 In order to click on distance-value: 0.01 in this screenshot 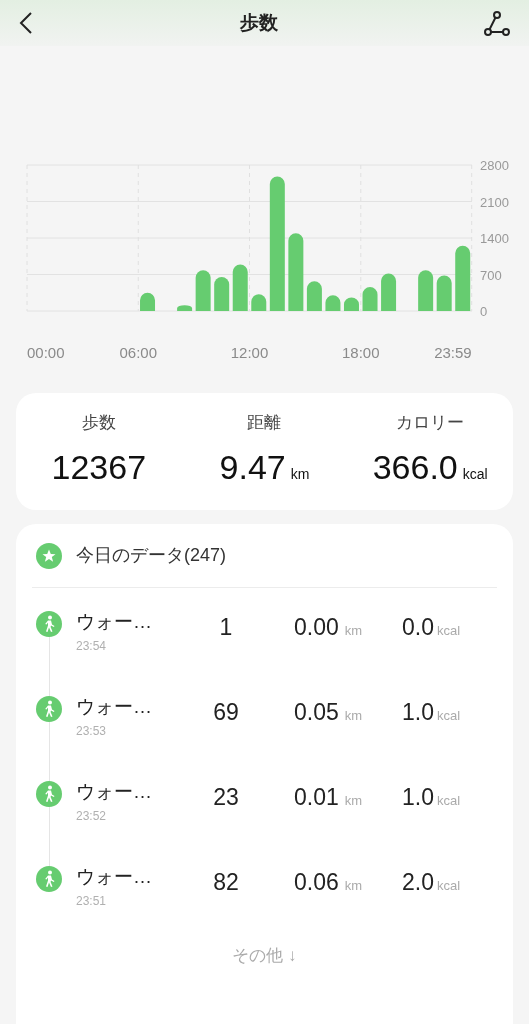, I will do `click(316, 797)`.